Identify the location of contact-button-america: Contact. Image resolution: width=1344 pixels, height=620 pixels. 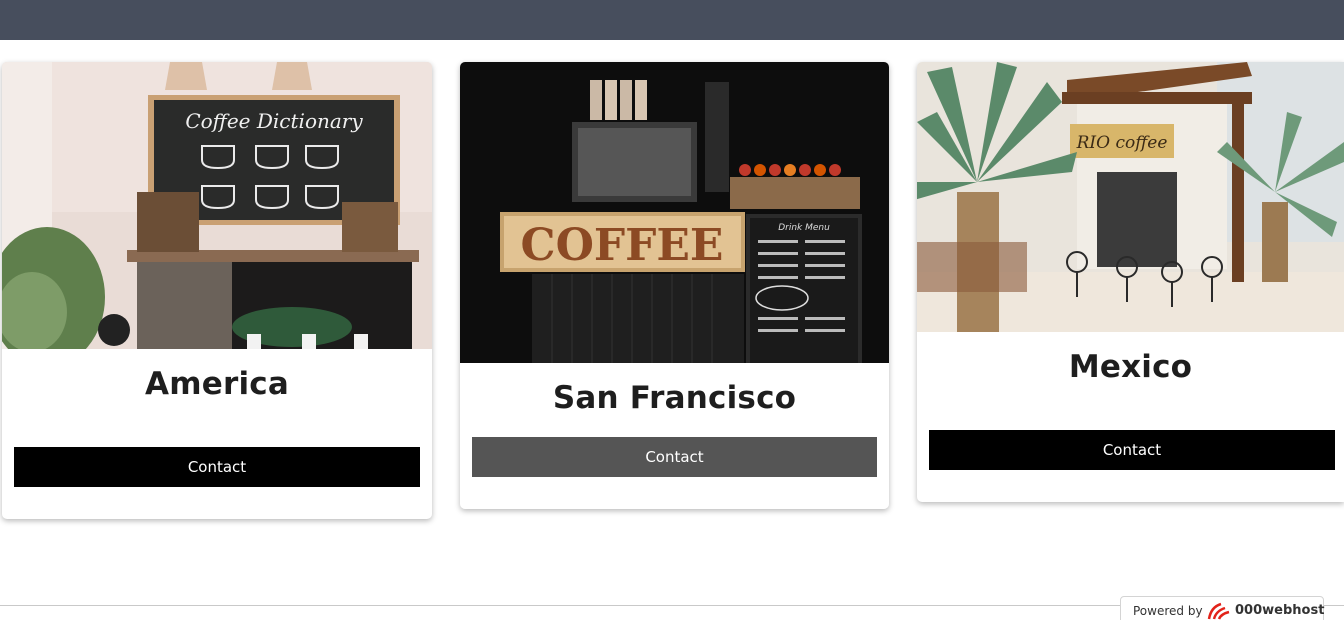
(217, 467).